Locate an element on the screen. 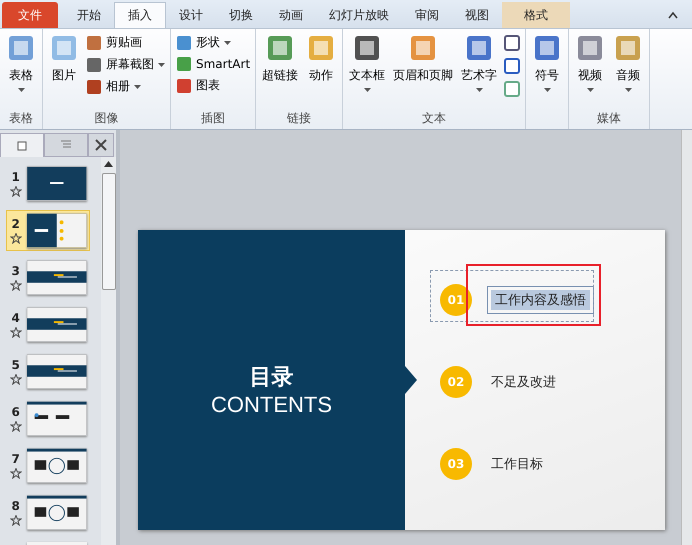  ribbon-tab: 格式 is located at coordinates (536, 15).